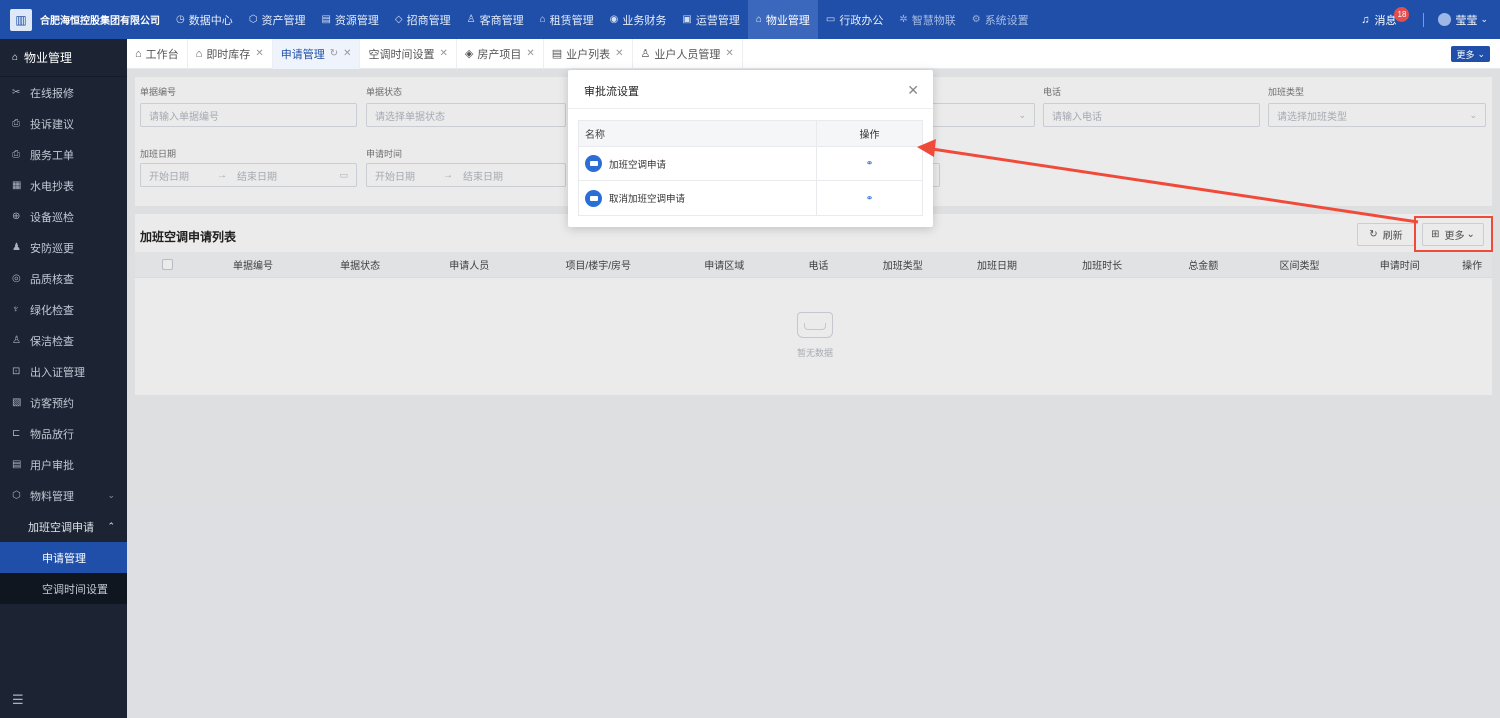 Image resolution: width=1500 pixels, height=718 pixels. I want to click on divider, so click(1424, 19).